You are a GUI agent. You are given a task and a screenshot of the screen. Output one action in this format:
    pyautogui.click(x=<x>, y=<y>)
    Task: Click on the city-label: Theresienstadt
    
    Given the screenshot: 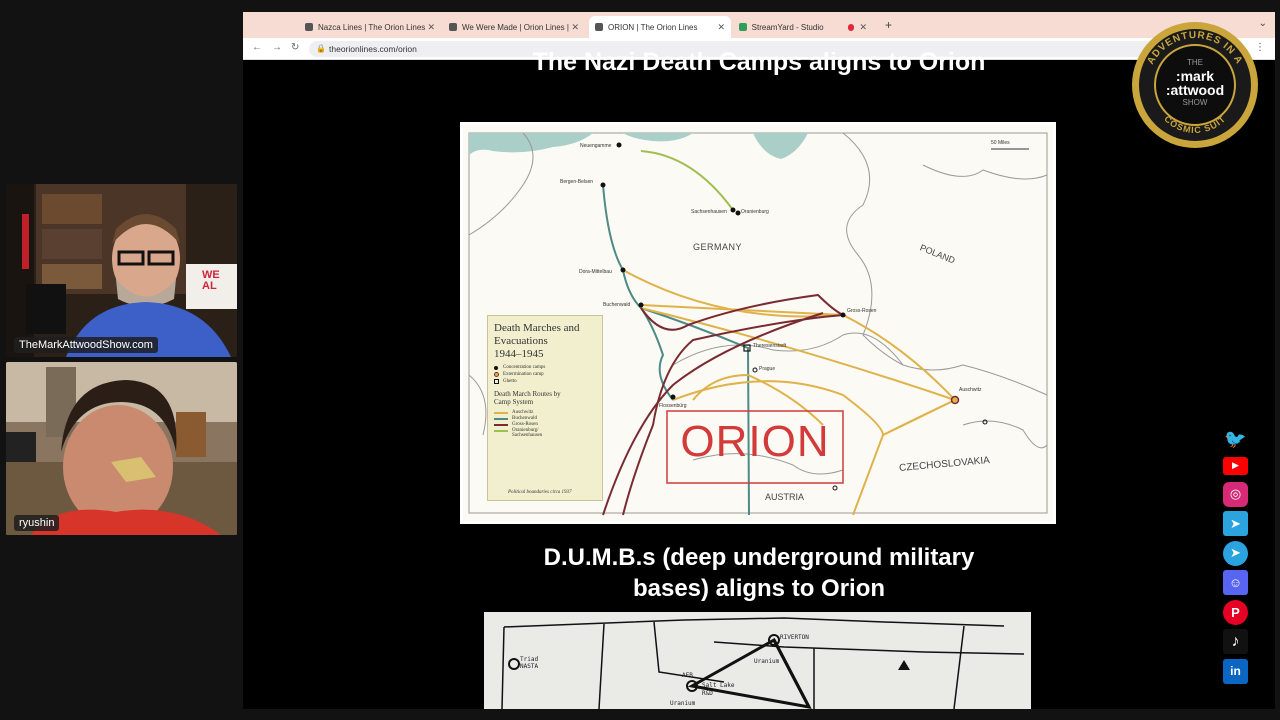 What is the action you would take?
    pyautogui.click(x=770, y=346)
    